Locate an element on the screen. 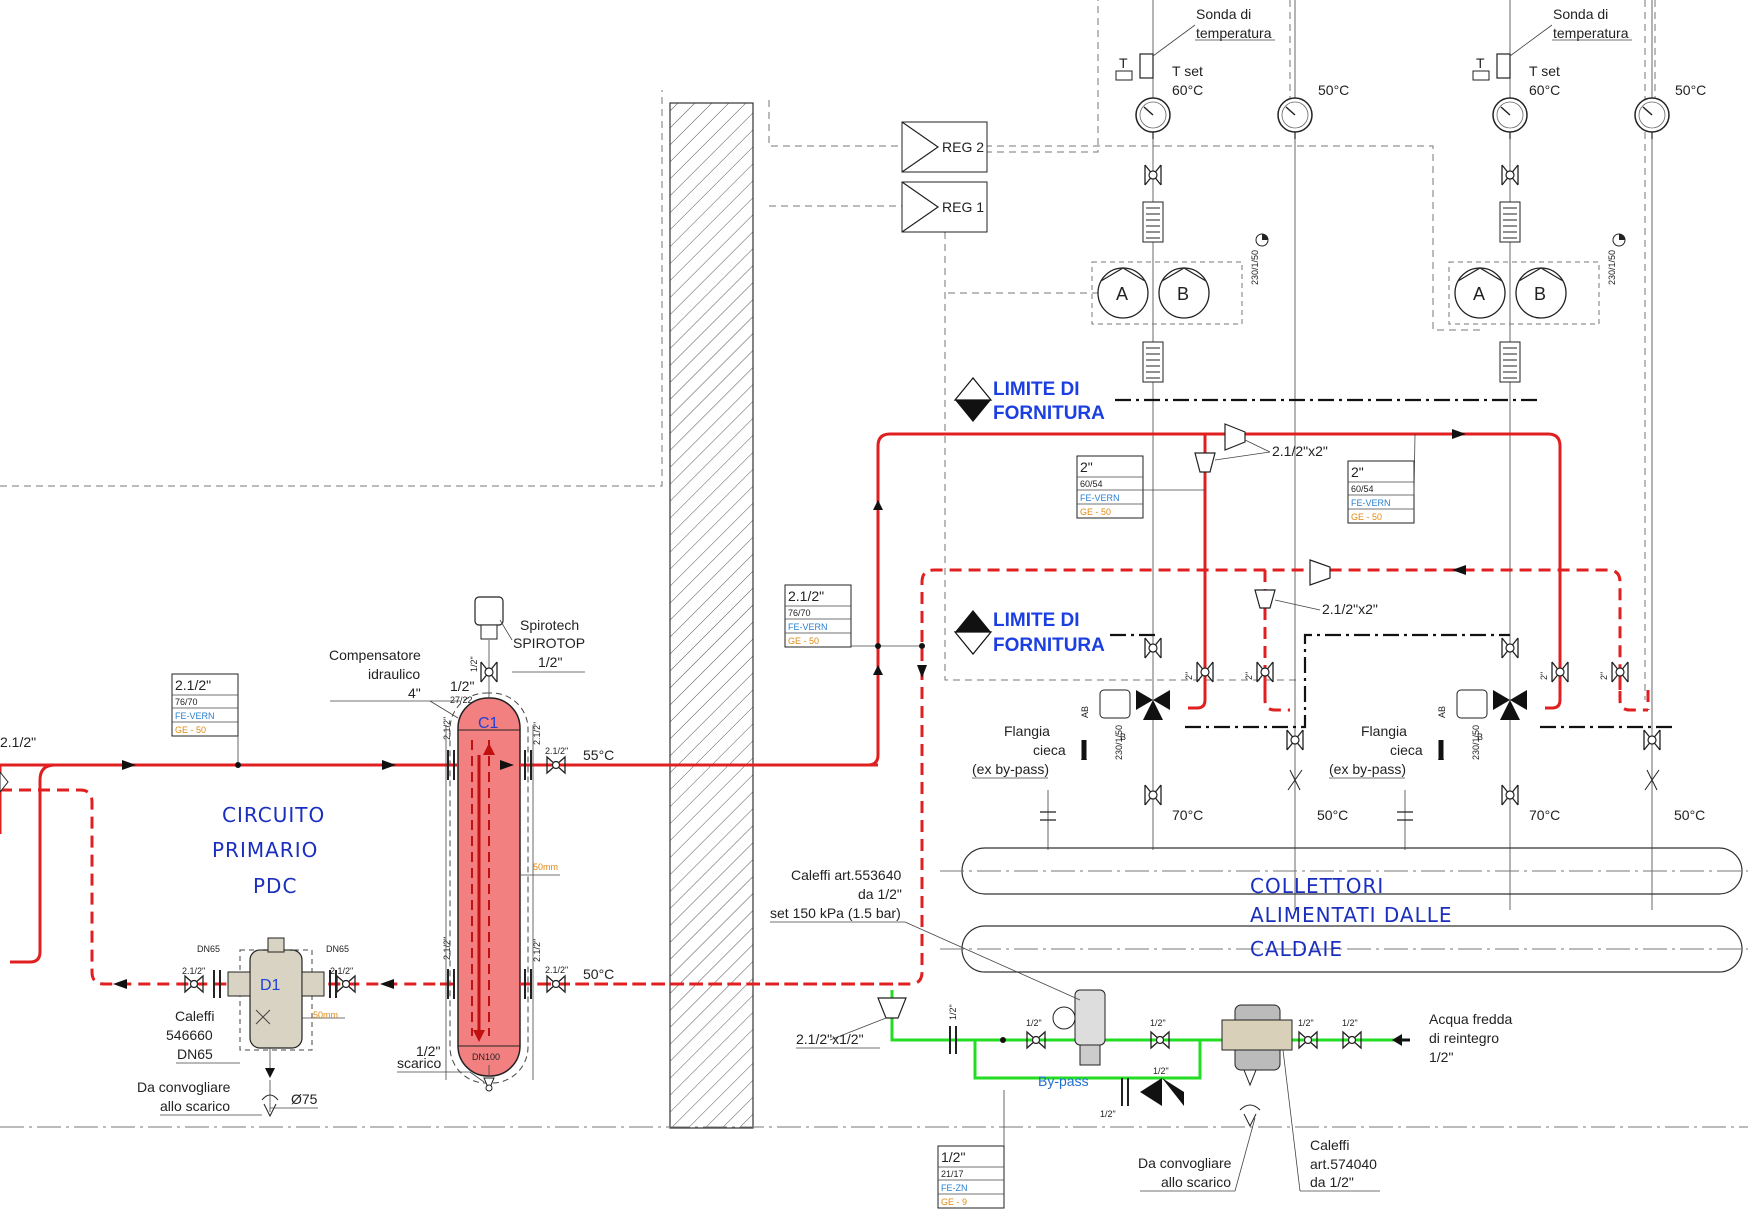 This screenshot has width=1748, height=1232. svg-text: A is located at coordinates (1122, 294).